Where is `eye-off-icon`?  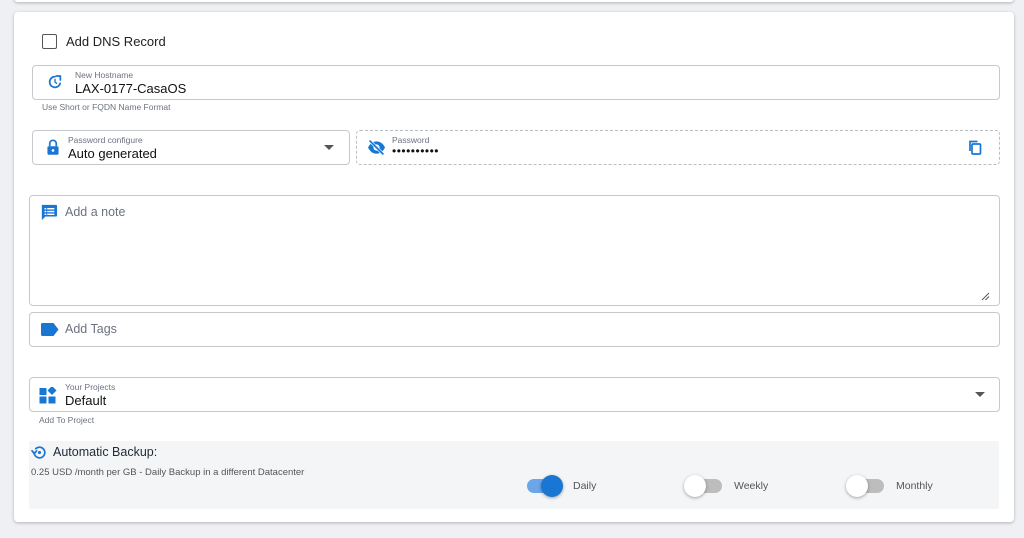
eye-off-icon is located at coordinates (376, 147).